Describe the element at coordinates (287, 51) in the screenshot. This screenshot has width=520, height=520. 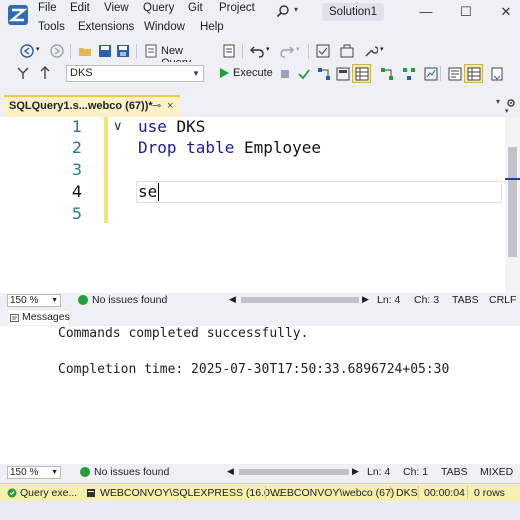
I see `redo-icon` at that location.